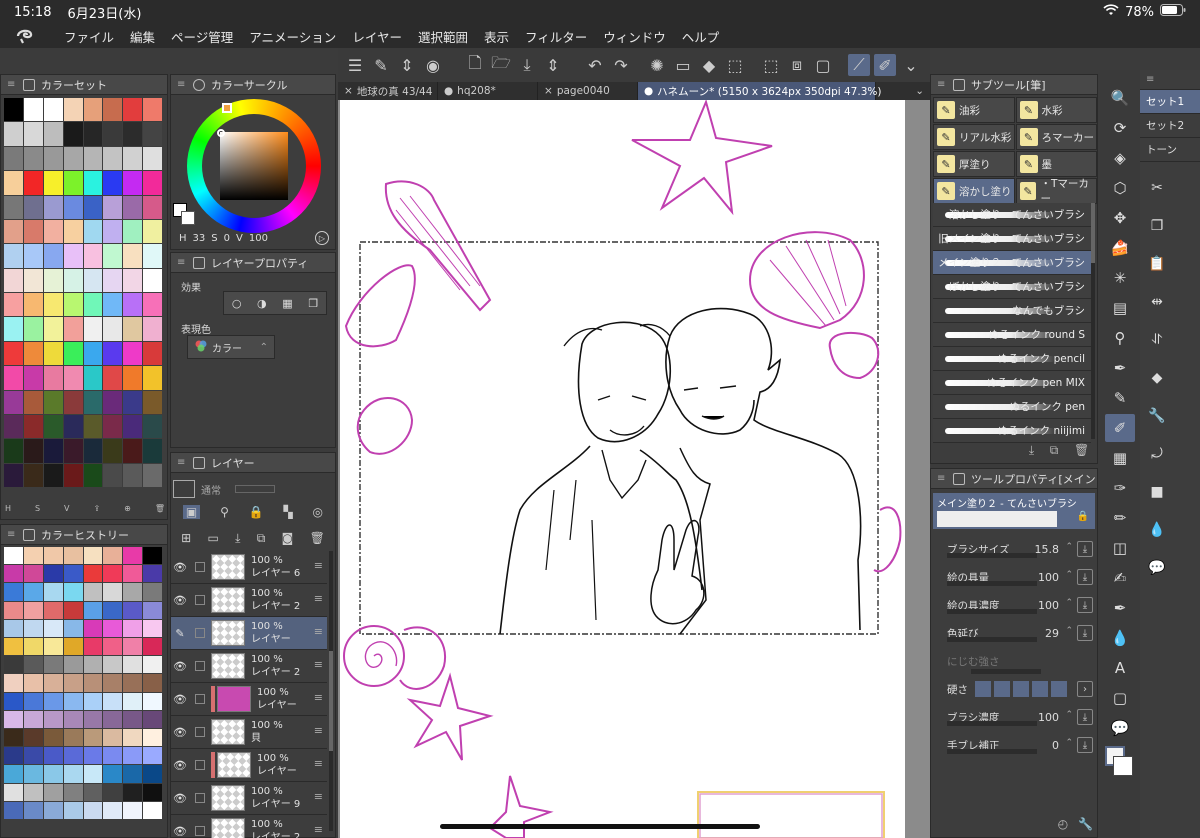 Image resolution: width=1200 pixels, height=838 pixels. I want to click on airbrush-icon: ✑, so click(1120, 488).